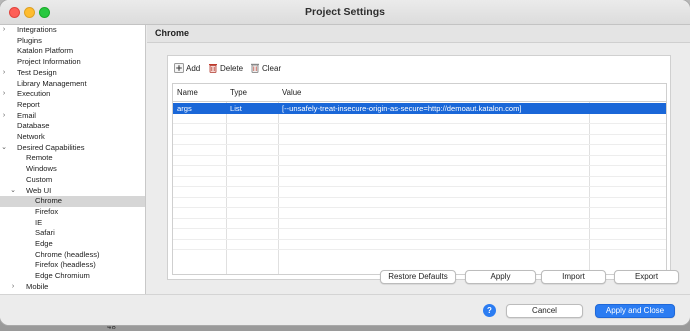 The image size is (690, 331). Describe the element at coordinates (72, 169) in the screenshot. I see `tree-item: Windows` at that location.